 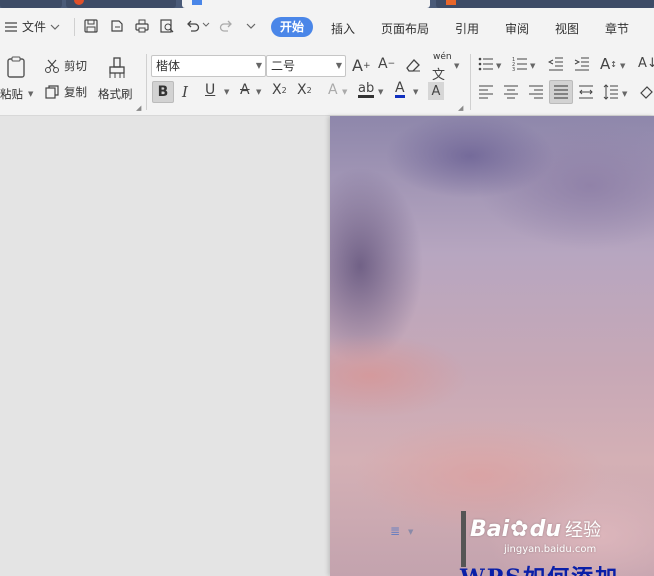 I want to click on tab-page-layout: 页面布局, so click(x=405, y=28).